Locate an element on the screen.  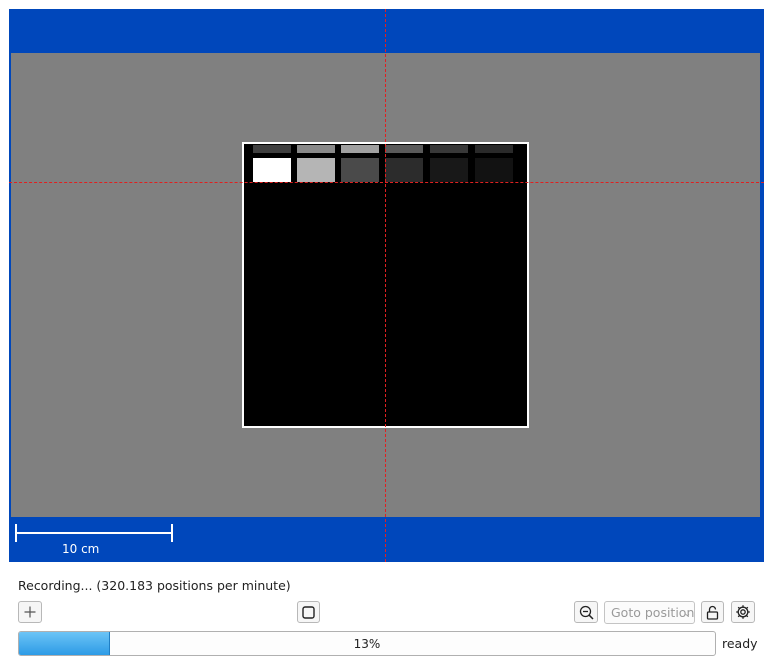
zoom-out-icon is located at coordinates (586, 612).